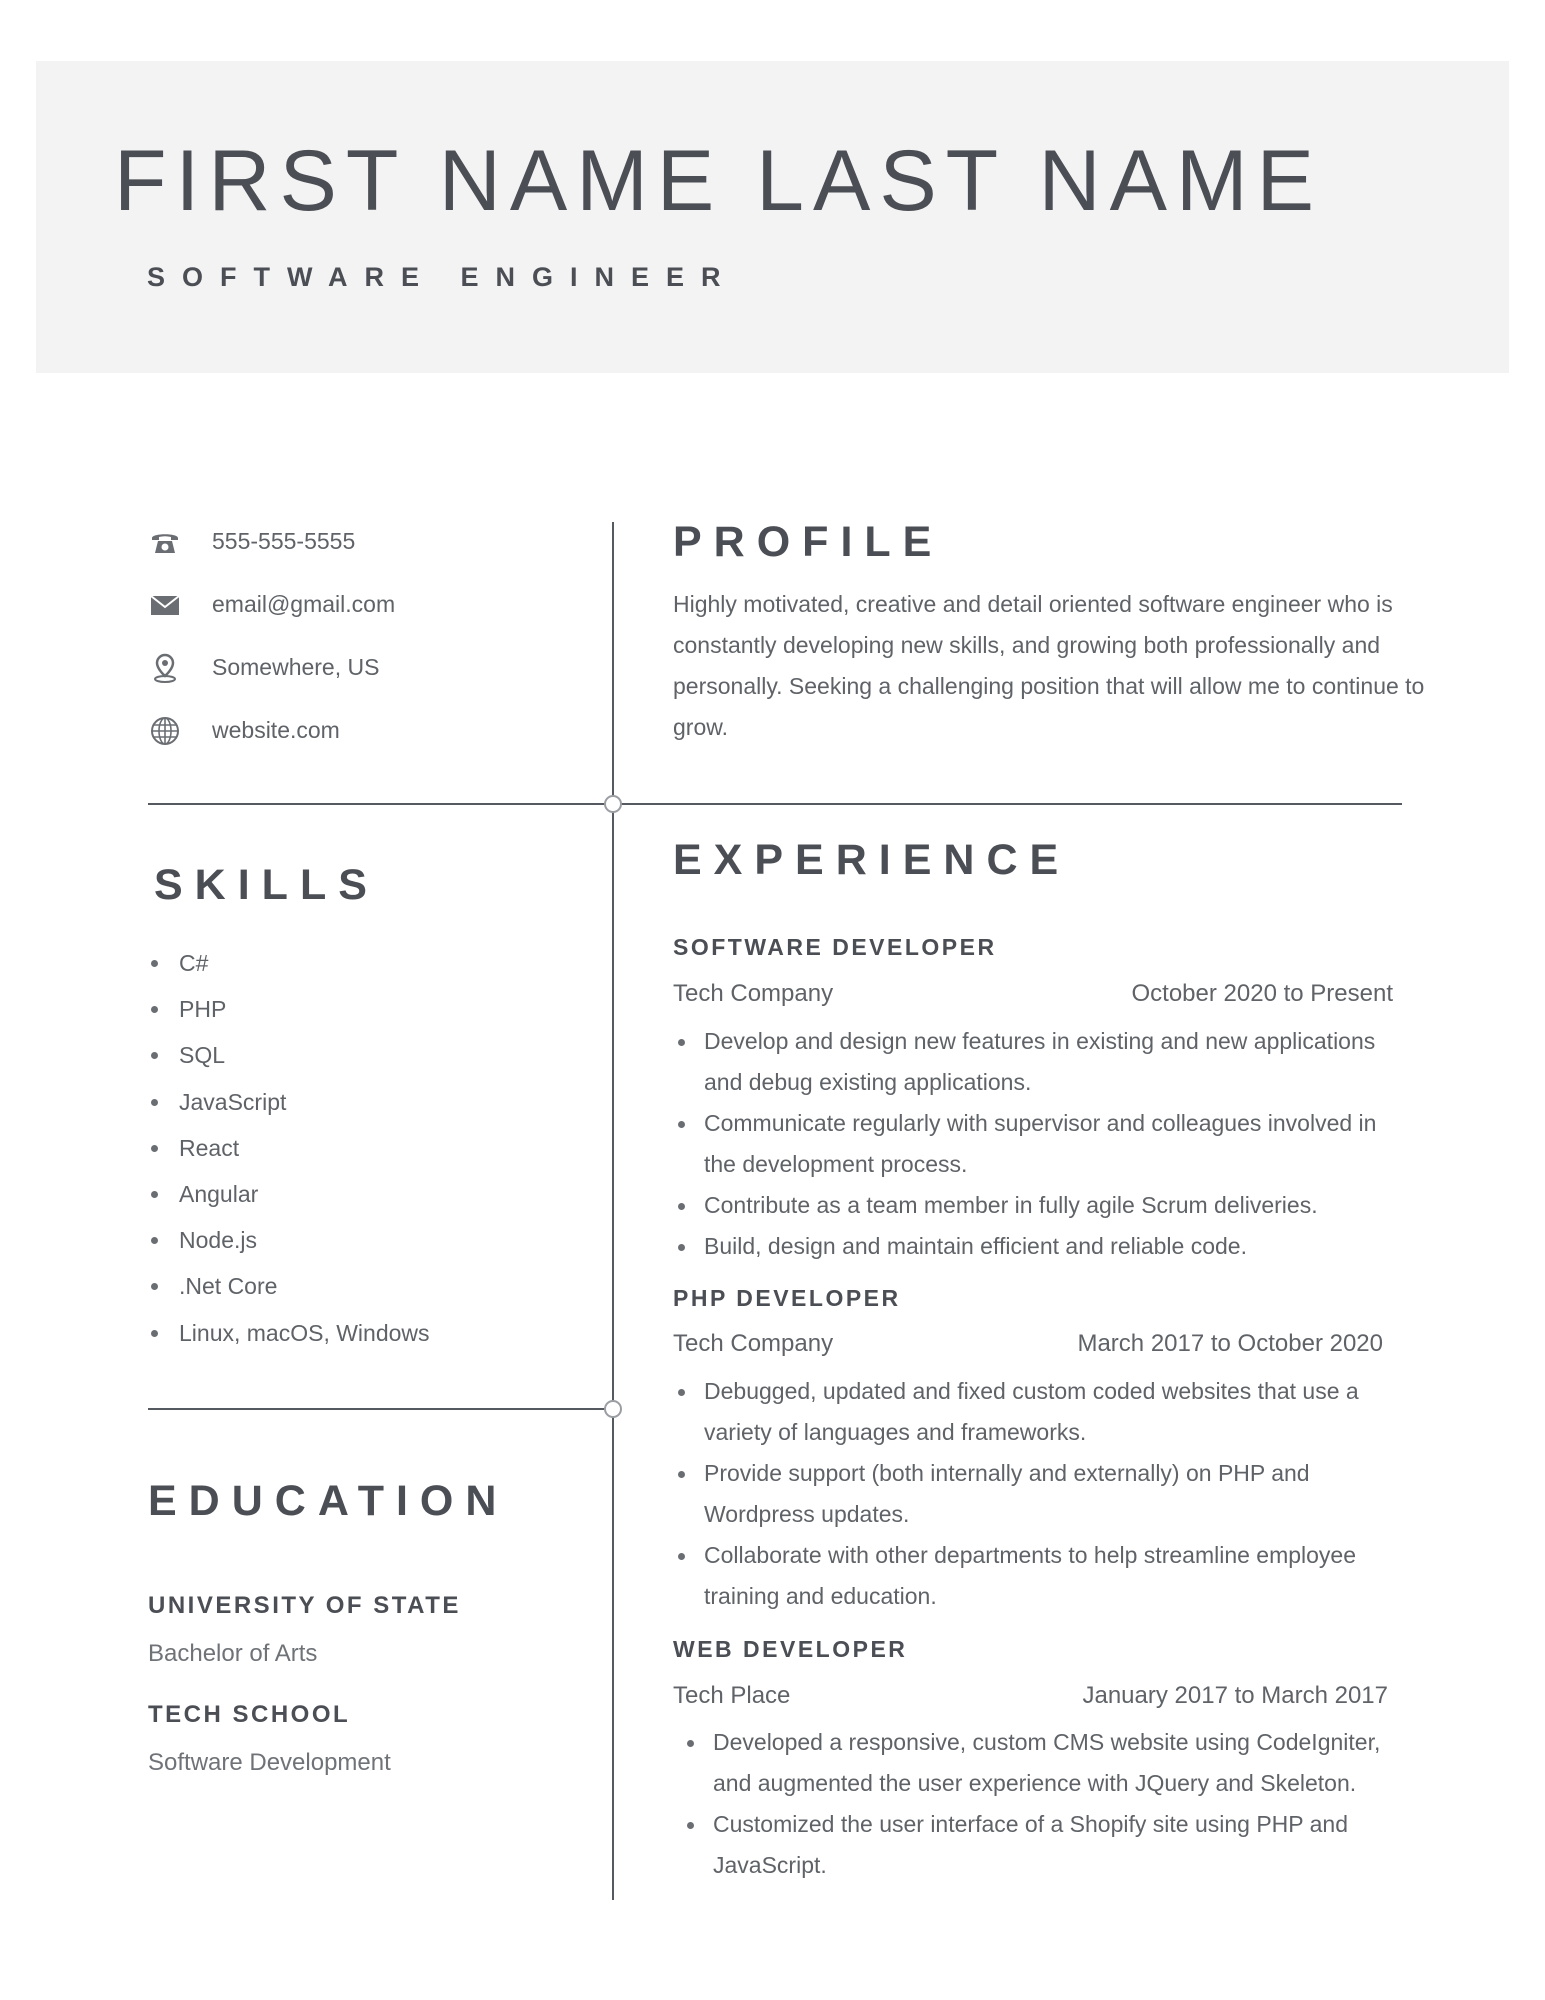 This screenshot has height=2000, width=1545. Describe the element at coordinates (269, 1762) in the screenshot. I see `education-degree: Software Development` at that location.